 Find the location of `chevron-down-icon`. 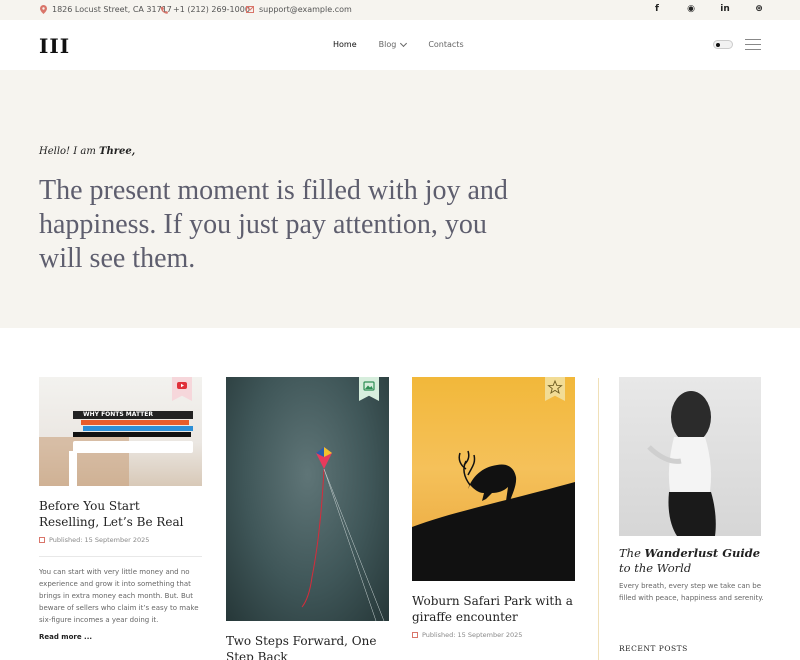

chevron-down-icon is located at coordinates (404, 43).